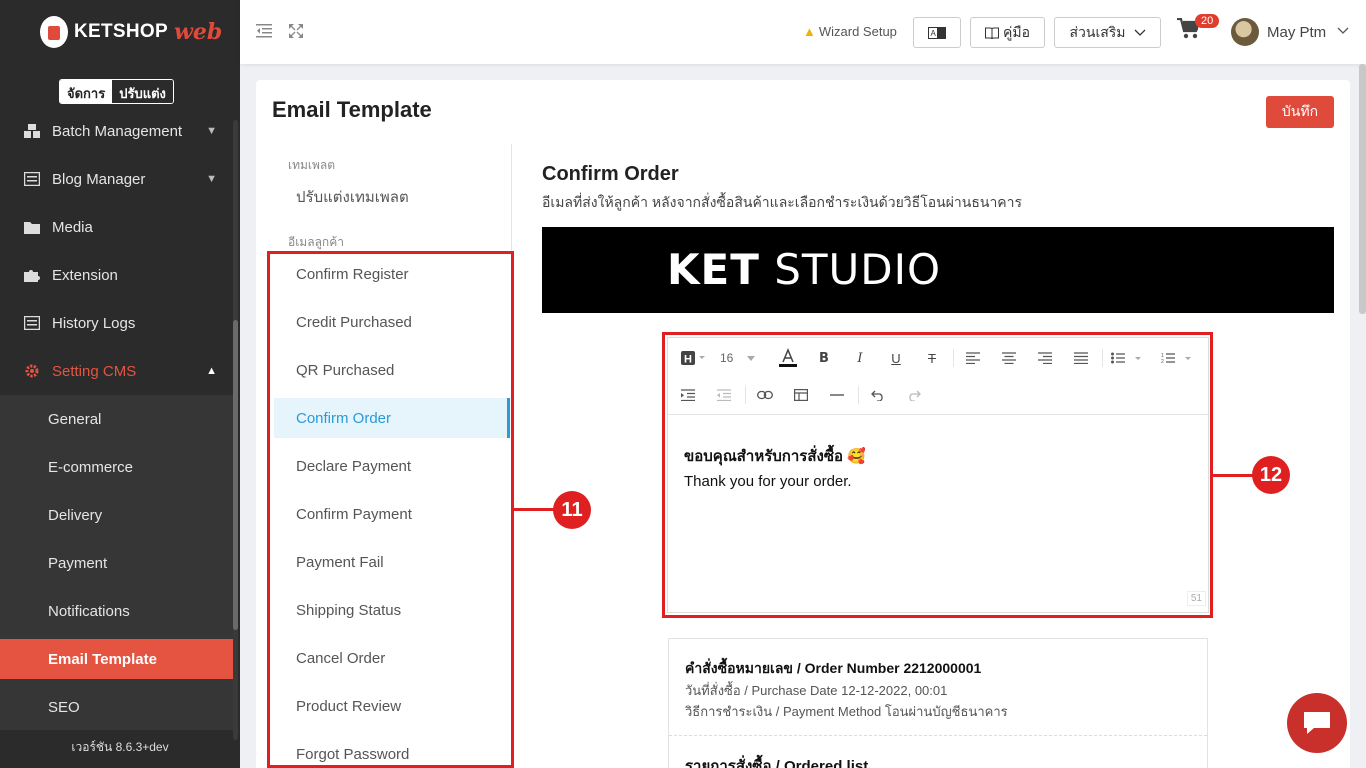  Describe the element at coordinates (54, 32) in the screenshot. I see `logo-icon` at that location.